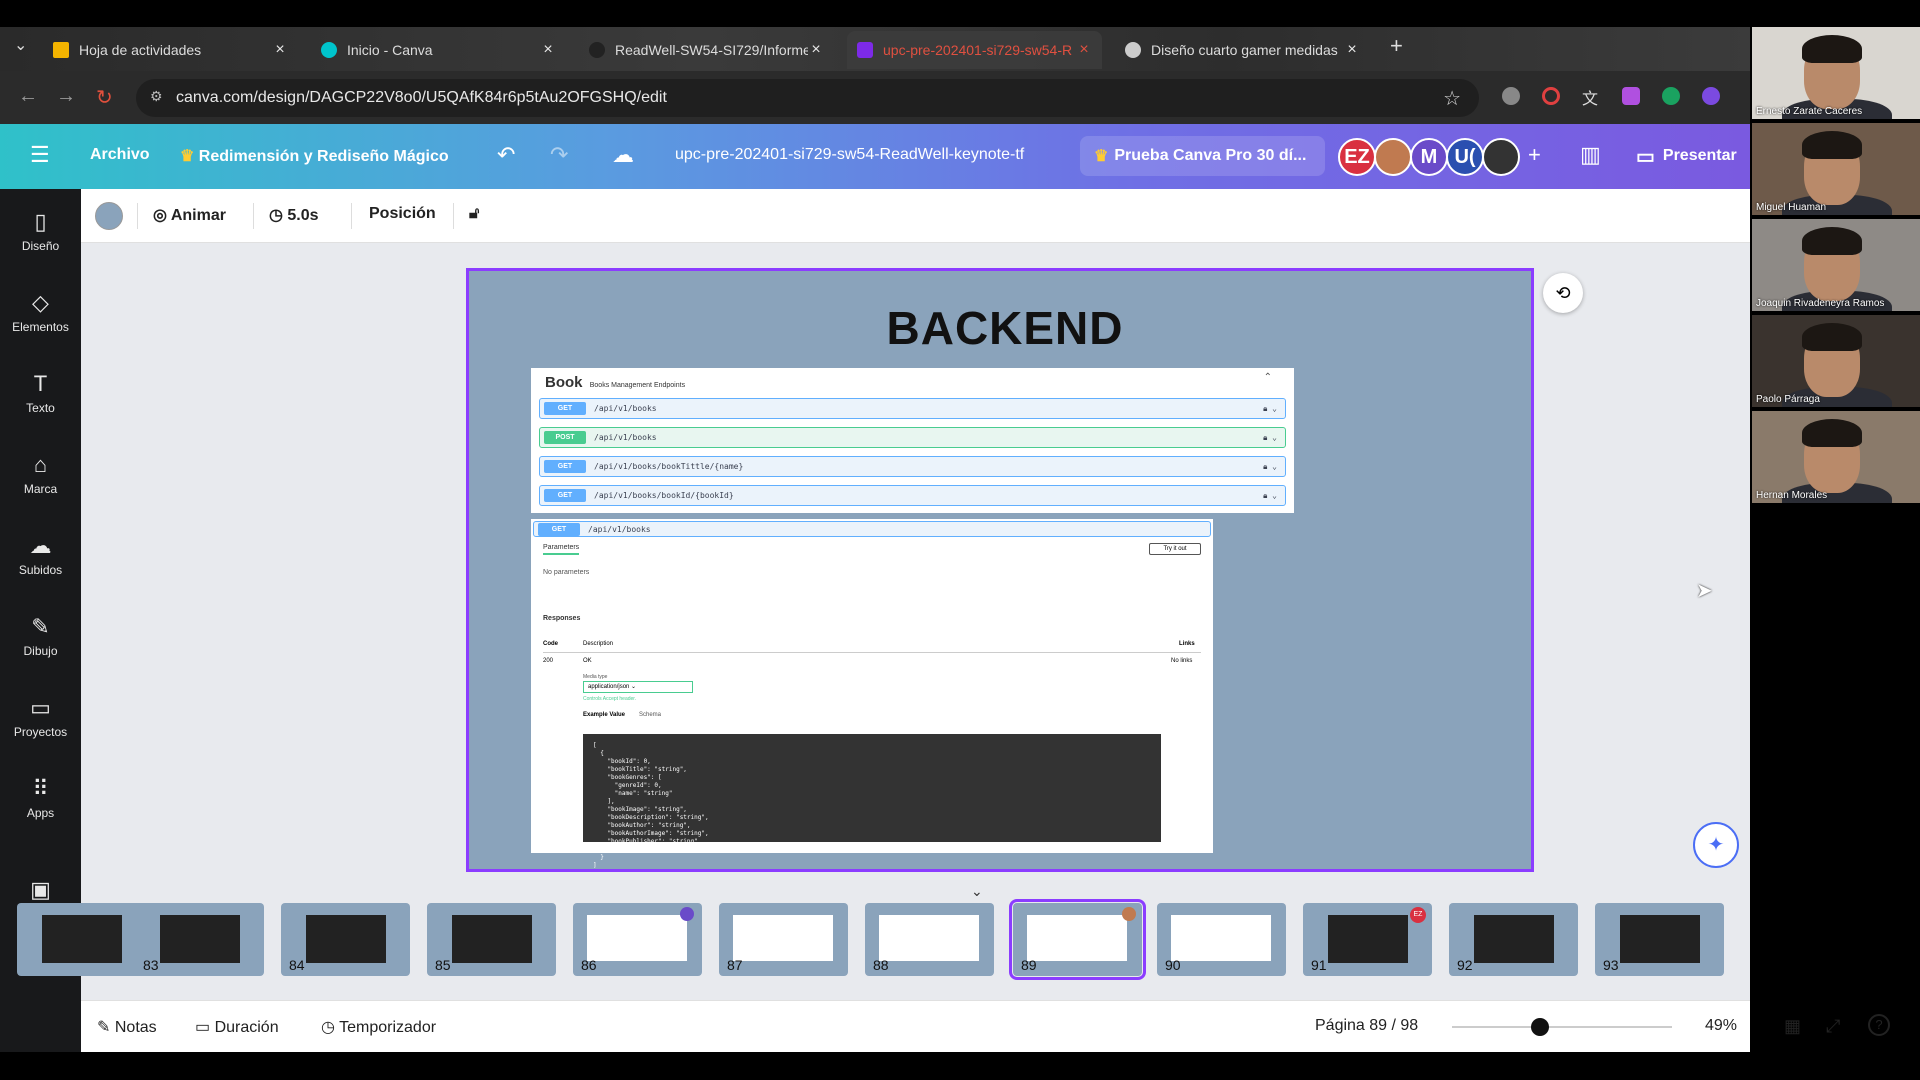 The image size is (1920, 1080). What do you see at coordinates (1465, 157) in the screenshot?
I see `avatar: U(` at bounding box center [1465, 157].